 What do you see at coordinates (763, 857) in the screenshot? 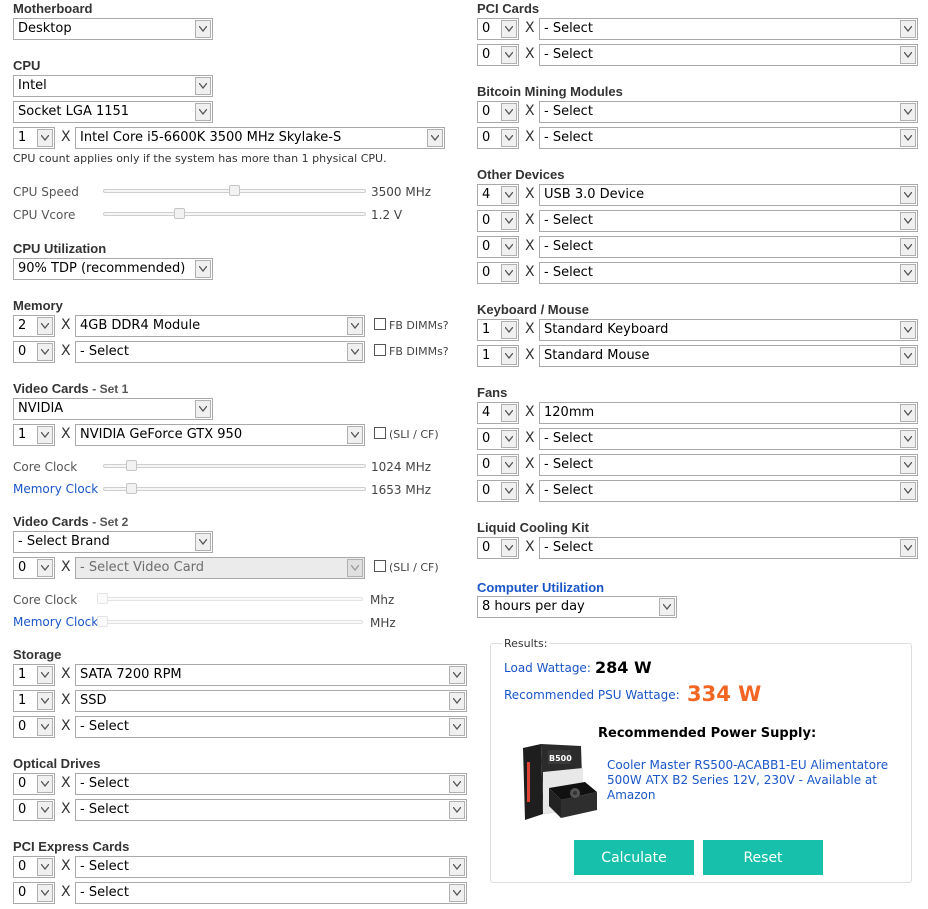
I see `reset-button: Reset` at bounding box center [763, 857].